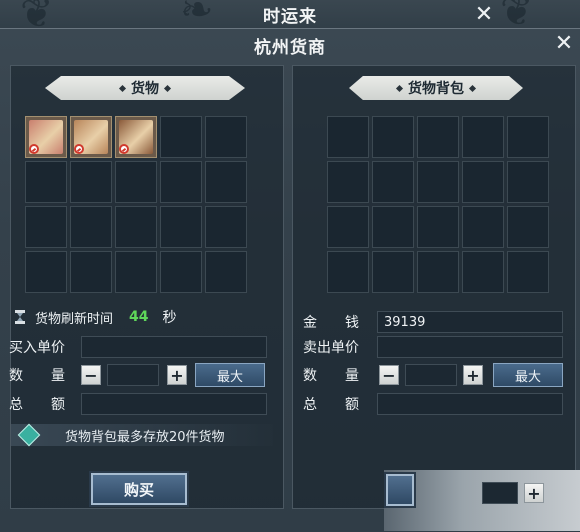 The width and height of the screenshot is (580, 532). Describe the element at coordinates (230, 375) in the screenshot. I see `buy-max-button: 最大` at that location.